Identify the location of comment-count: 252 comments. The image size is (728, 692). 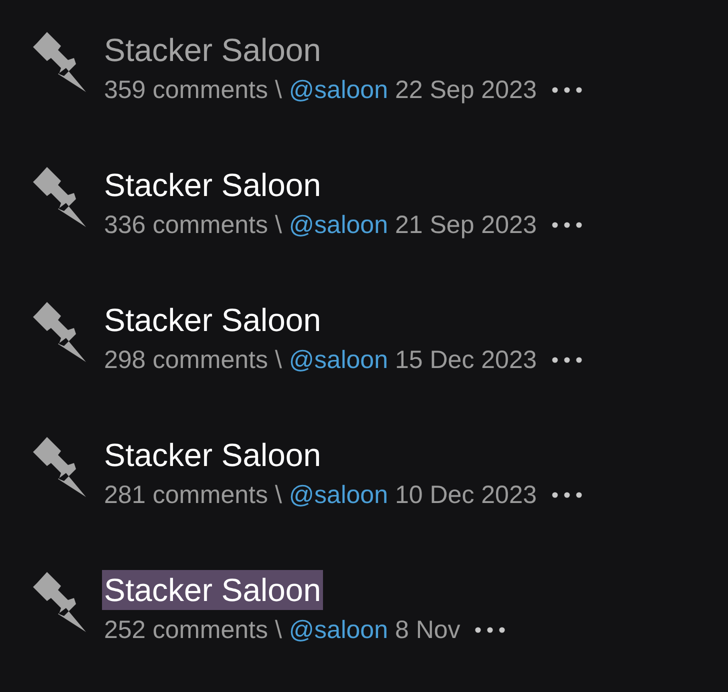
(186, 630).